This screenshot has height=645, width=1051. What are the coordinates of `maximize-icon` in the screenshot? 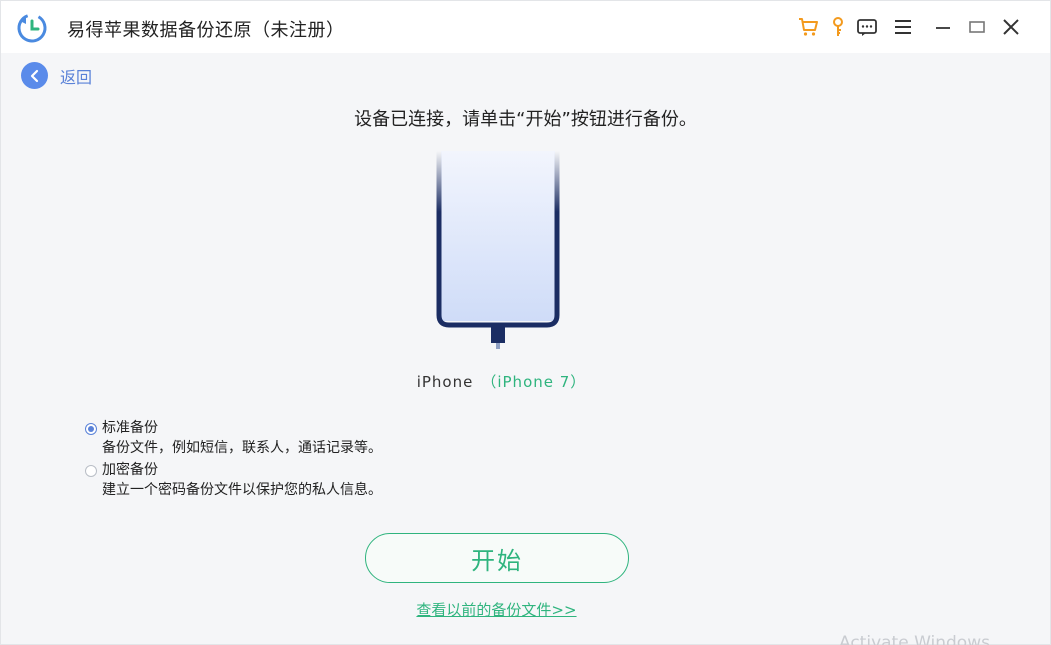 It's located at (977, 27).